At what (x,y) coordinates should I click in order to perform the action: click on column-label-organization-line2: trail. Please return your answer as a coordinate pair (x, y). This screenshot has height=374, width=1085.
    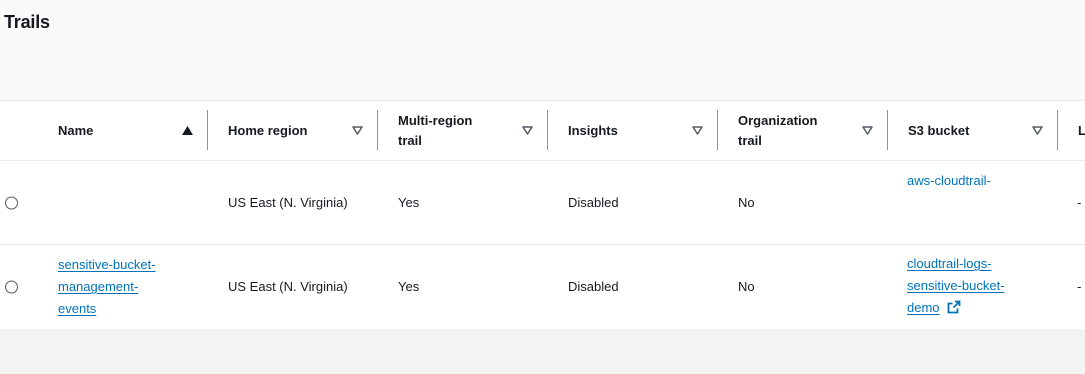
    Looking at the image, I should click on (750, 140).